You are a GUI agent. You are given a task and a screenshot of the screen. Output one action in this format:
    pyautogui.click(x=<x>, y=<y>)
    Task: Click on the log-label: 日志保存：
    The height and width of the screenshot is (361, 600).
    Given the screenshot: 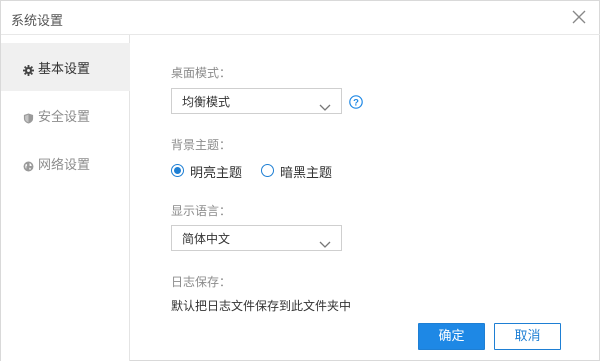 What is the action you would take?
    pyautogui.click(x=201, y=282)
    